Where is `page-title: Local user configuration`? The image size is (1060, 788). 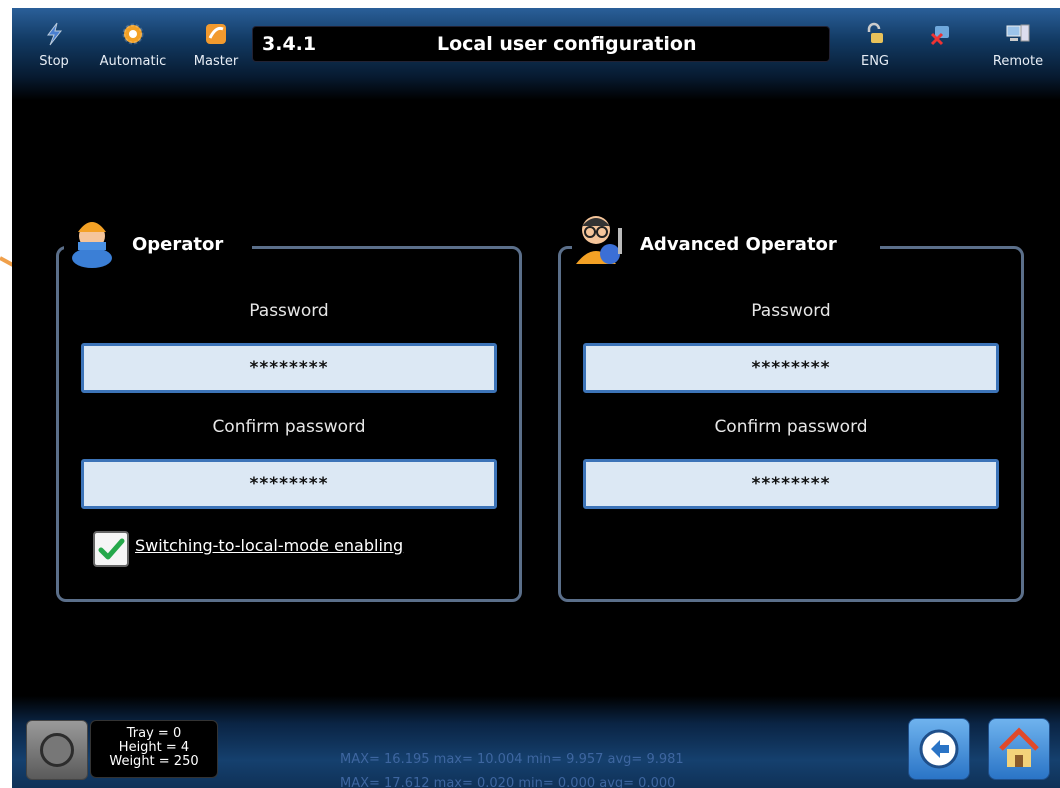
page-title: Local user configuration is located at coordinates (567, 44).